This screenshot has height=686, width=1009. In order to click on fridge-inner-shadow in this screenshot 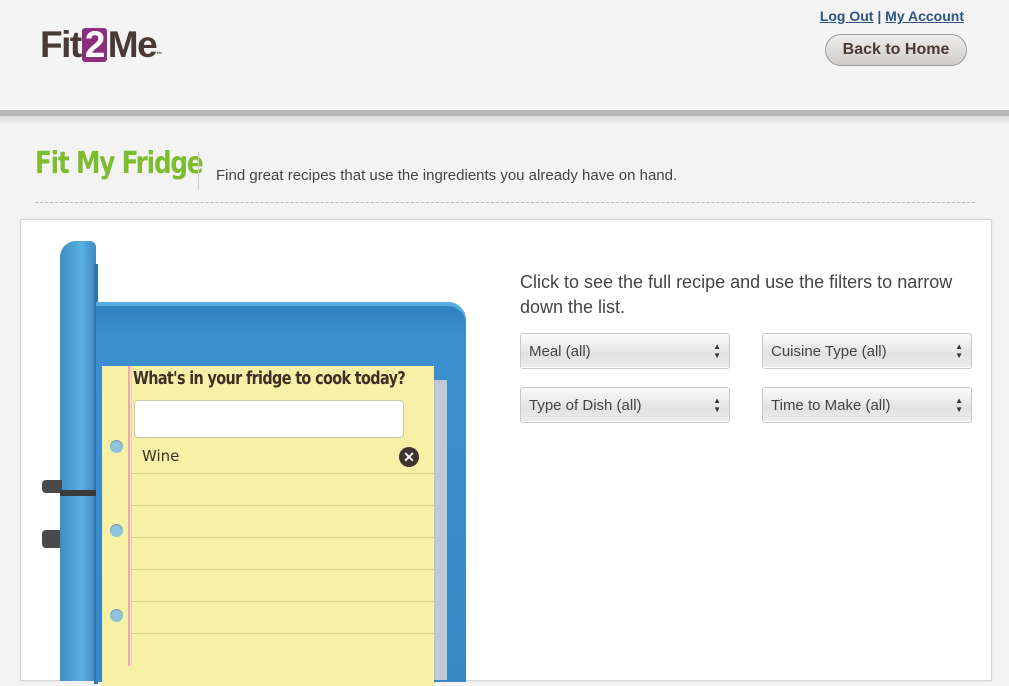, I will do `click(440, 530)`.